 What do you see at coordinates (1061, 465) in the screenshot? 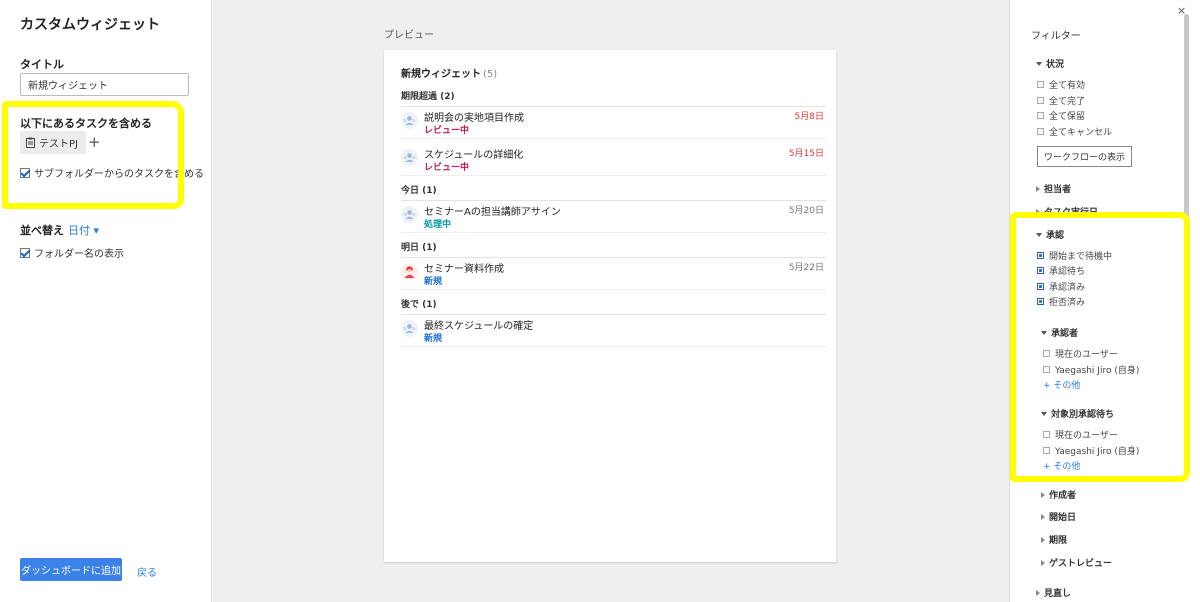
I see `pending-more-link: + その他` at bounding box center [1061, 465].